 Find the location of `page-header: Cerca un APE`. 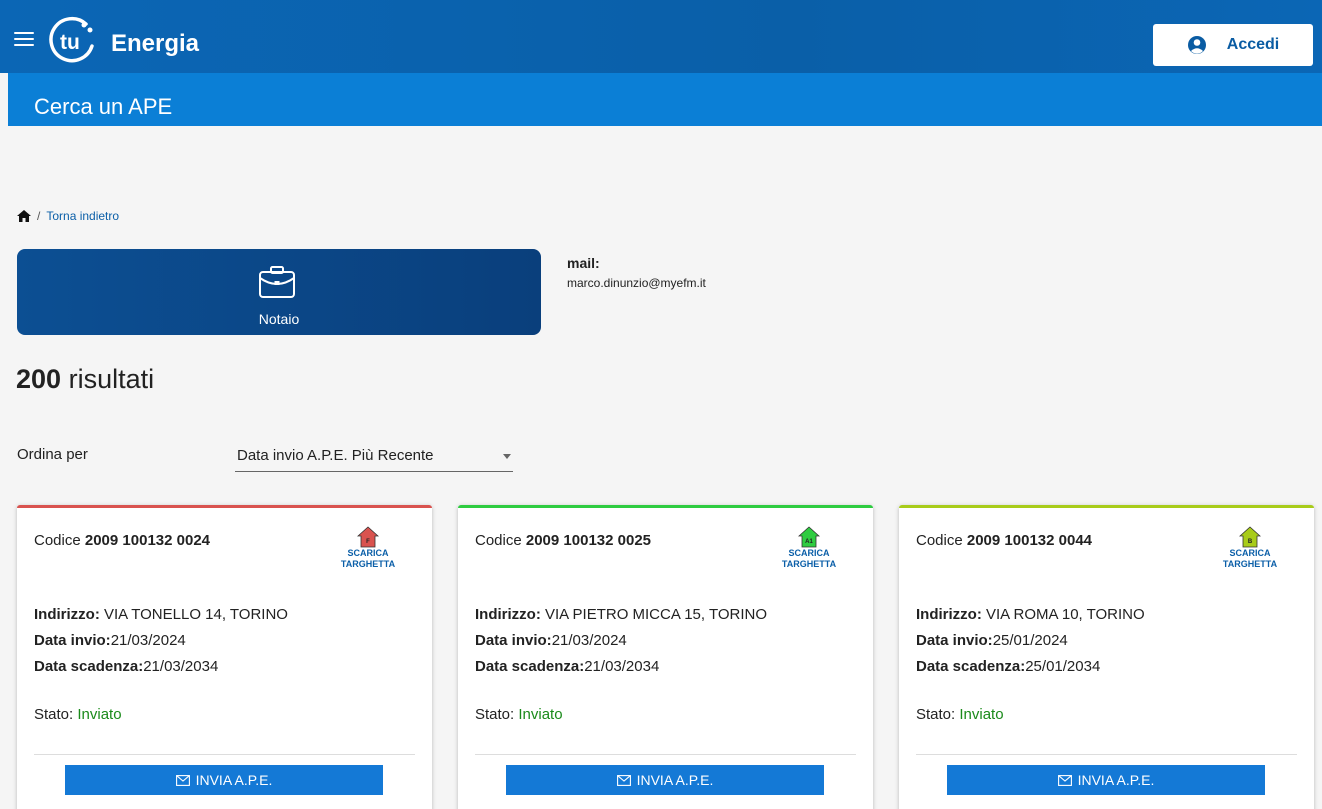

page-header: Cerca un APE is located at coordinates (665, 99).